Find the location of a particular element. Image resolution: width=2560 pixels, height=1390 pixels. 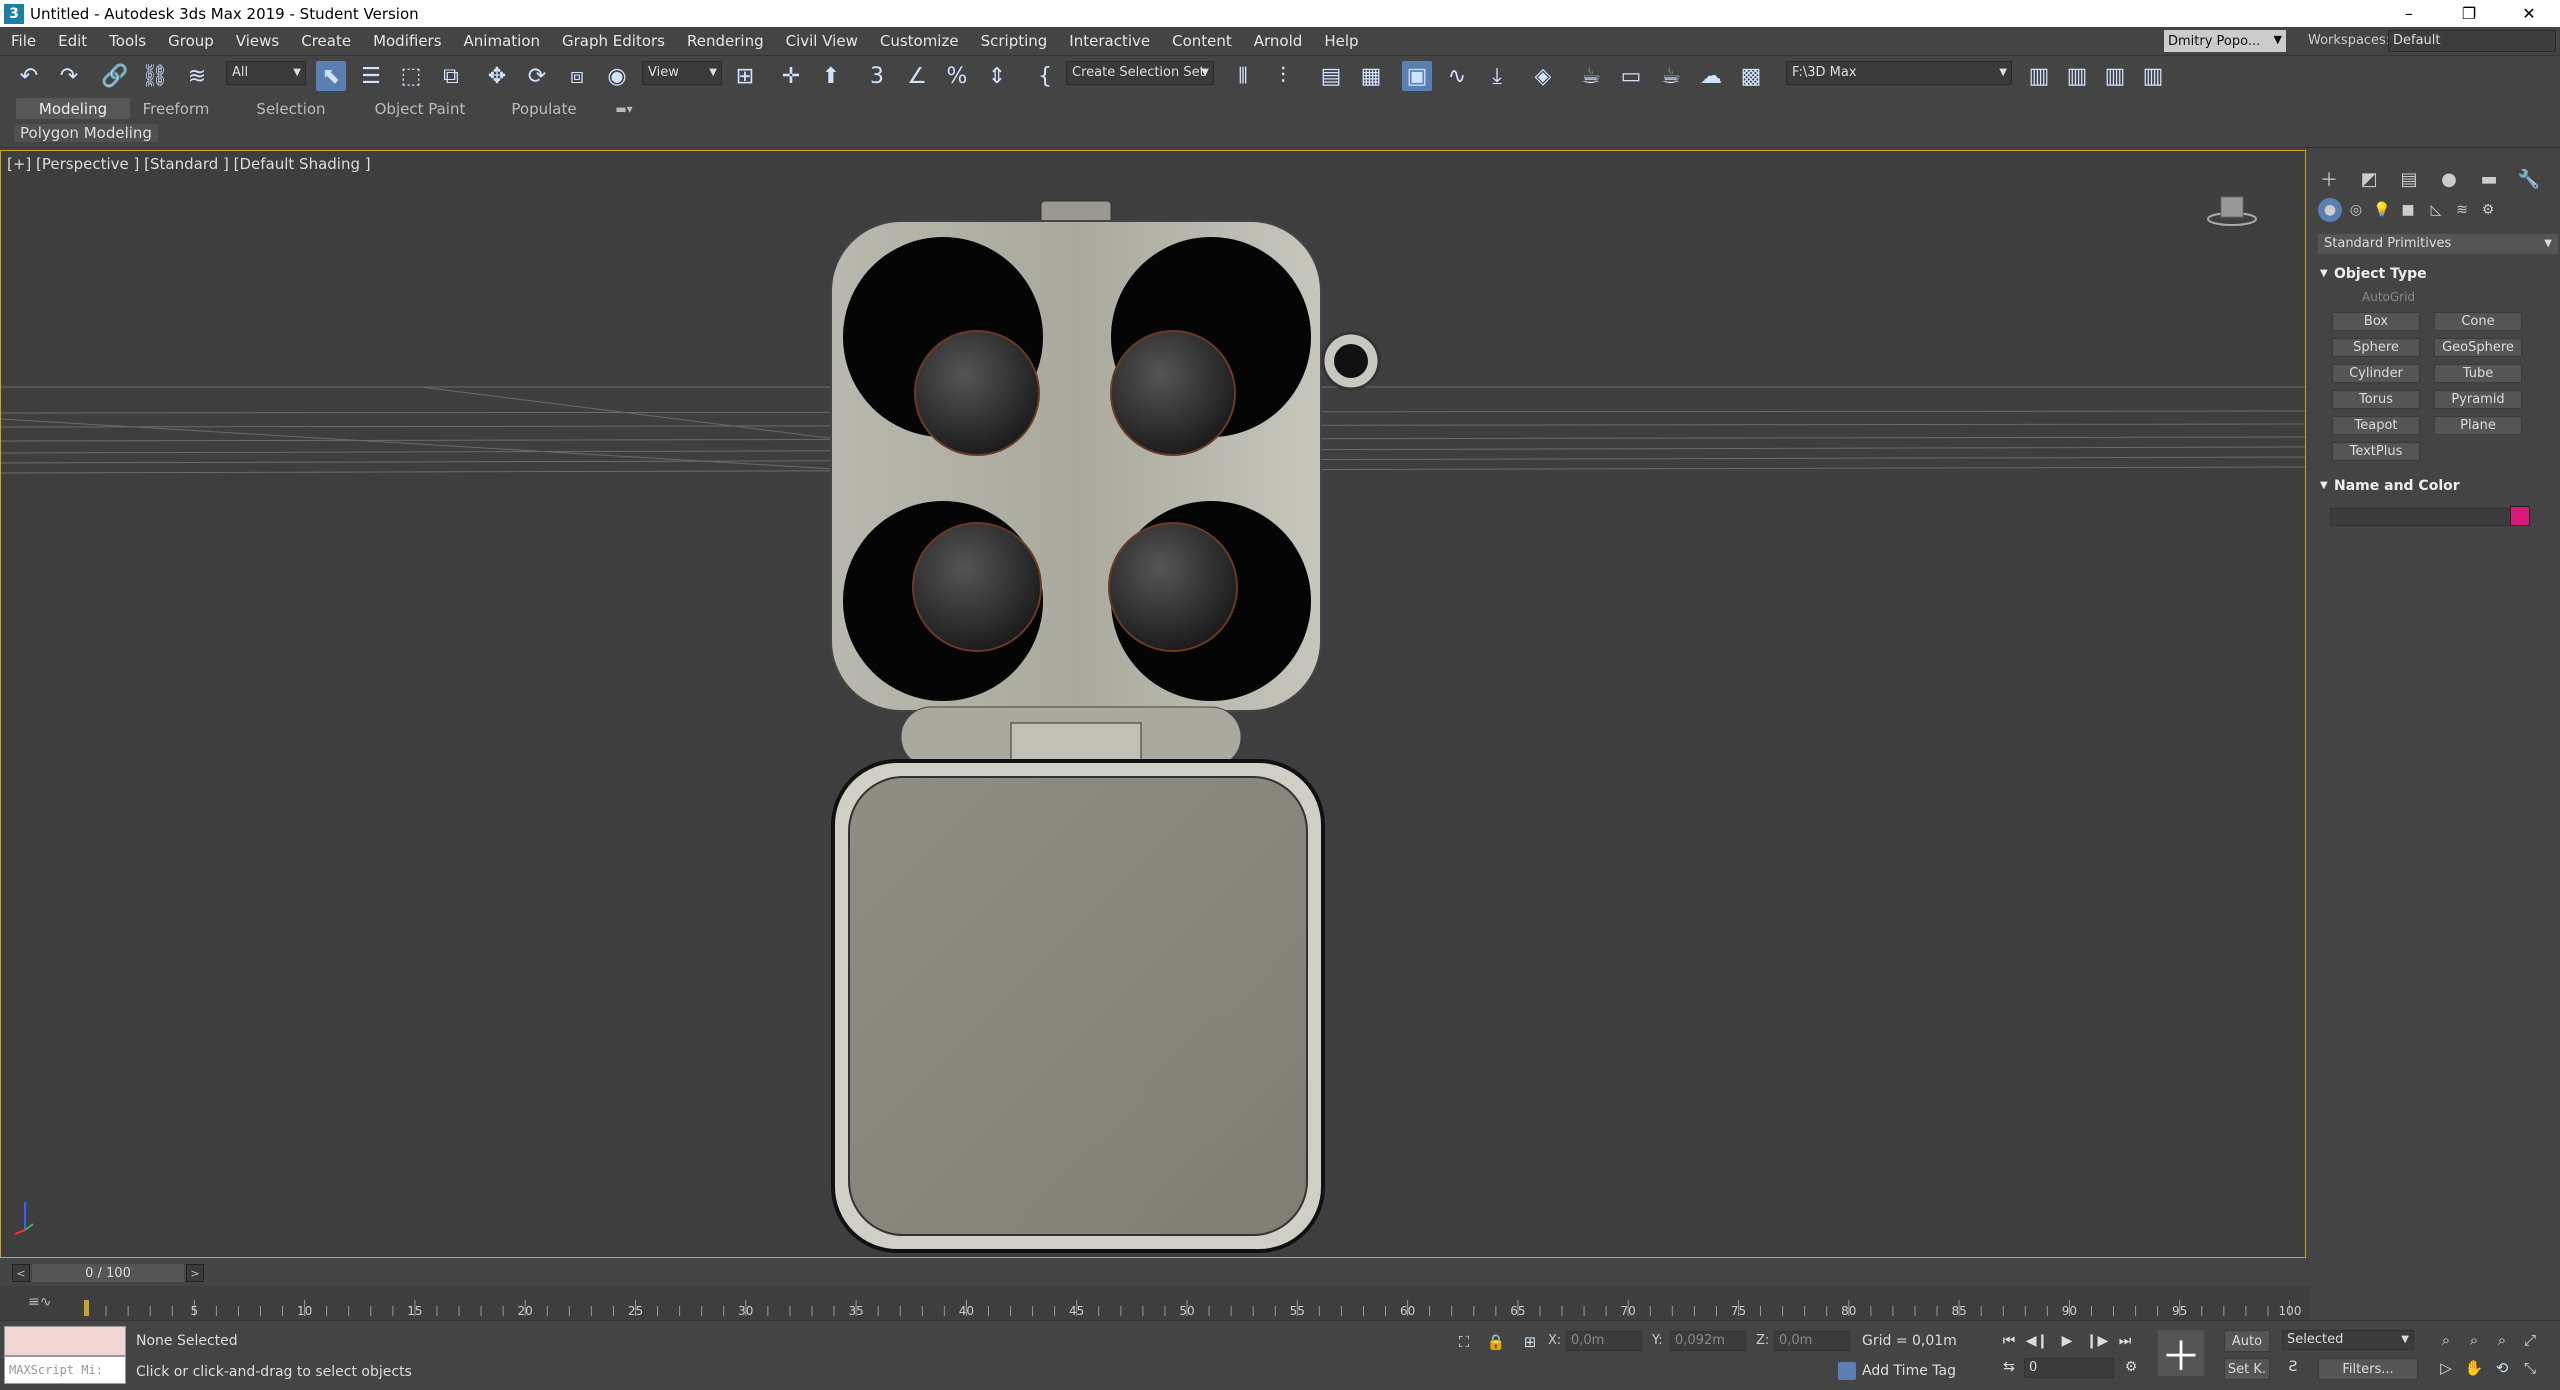

select-object-icon: ⬉ is located at coordinates (331, 76).